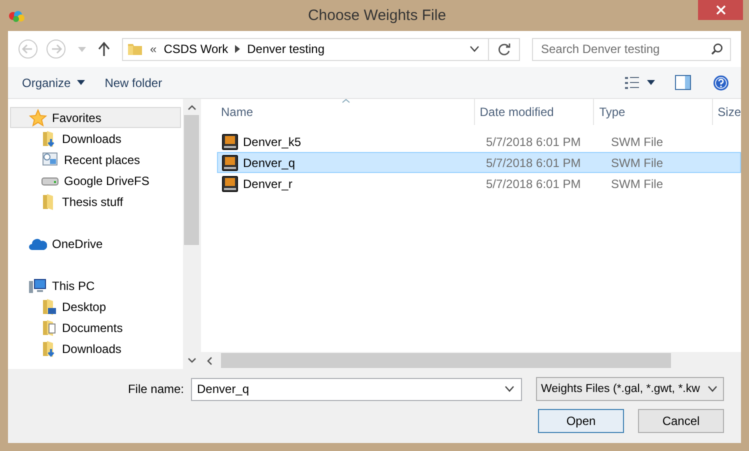 The width and height of the screenshot is (749, 451). What do you see at coordinates (726, 112) in the screenshot?
I see `column-header: Size` at bounding box center [726, 112].